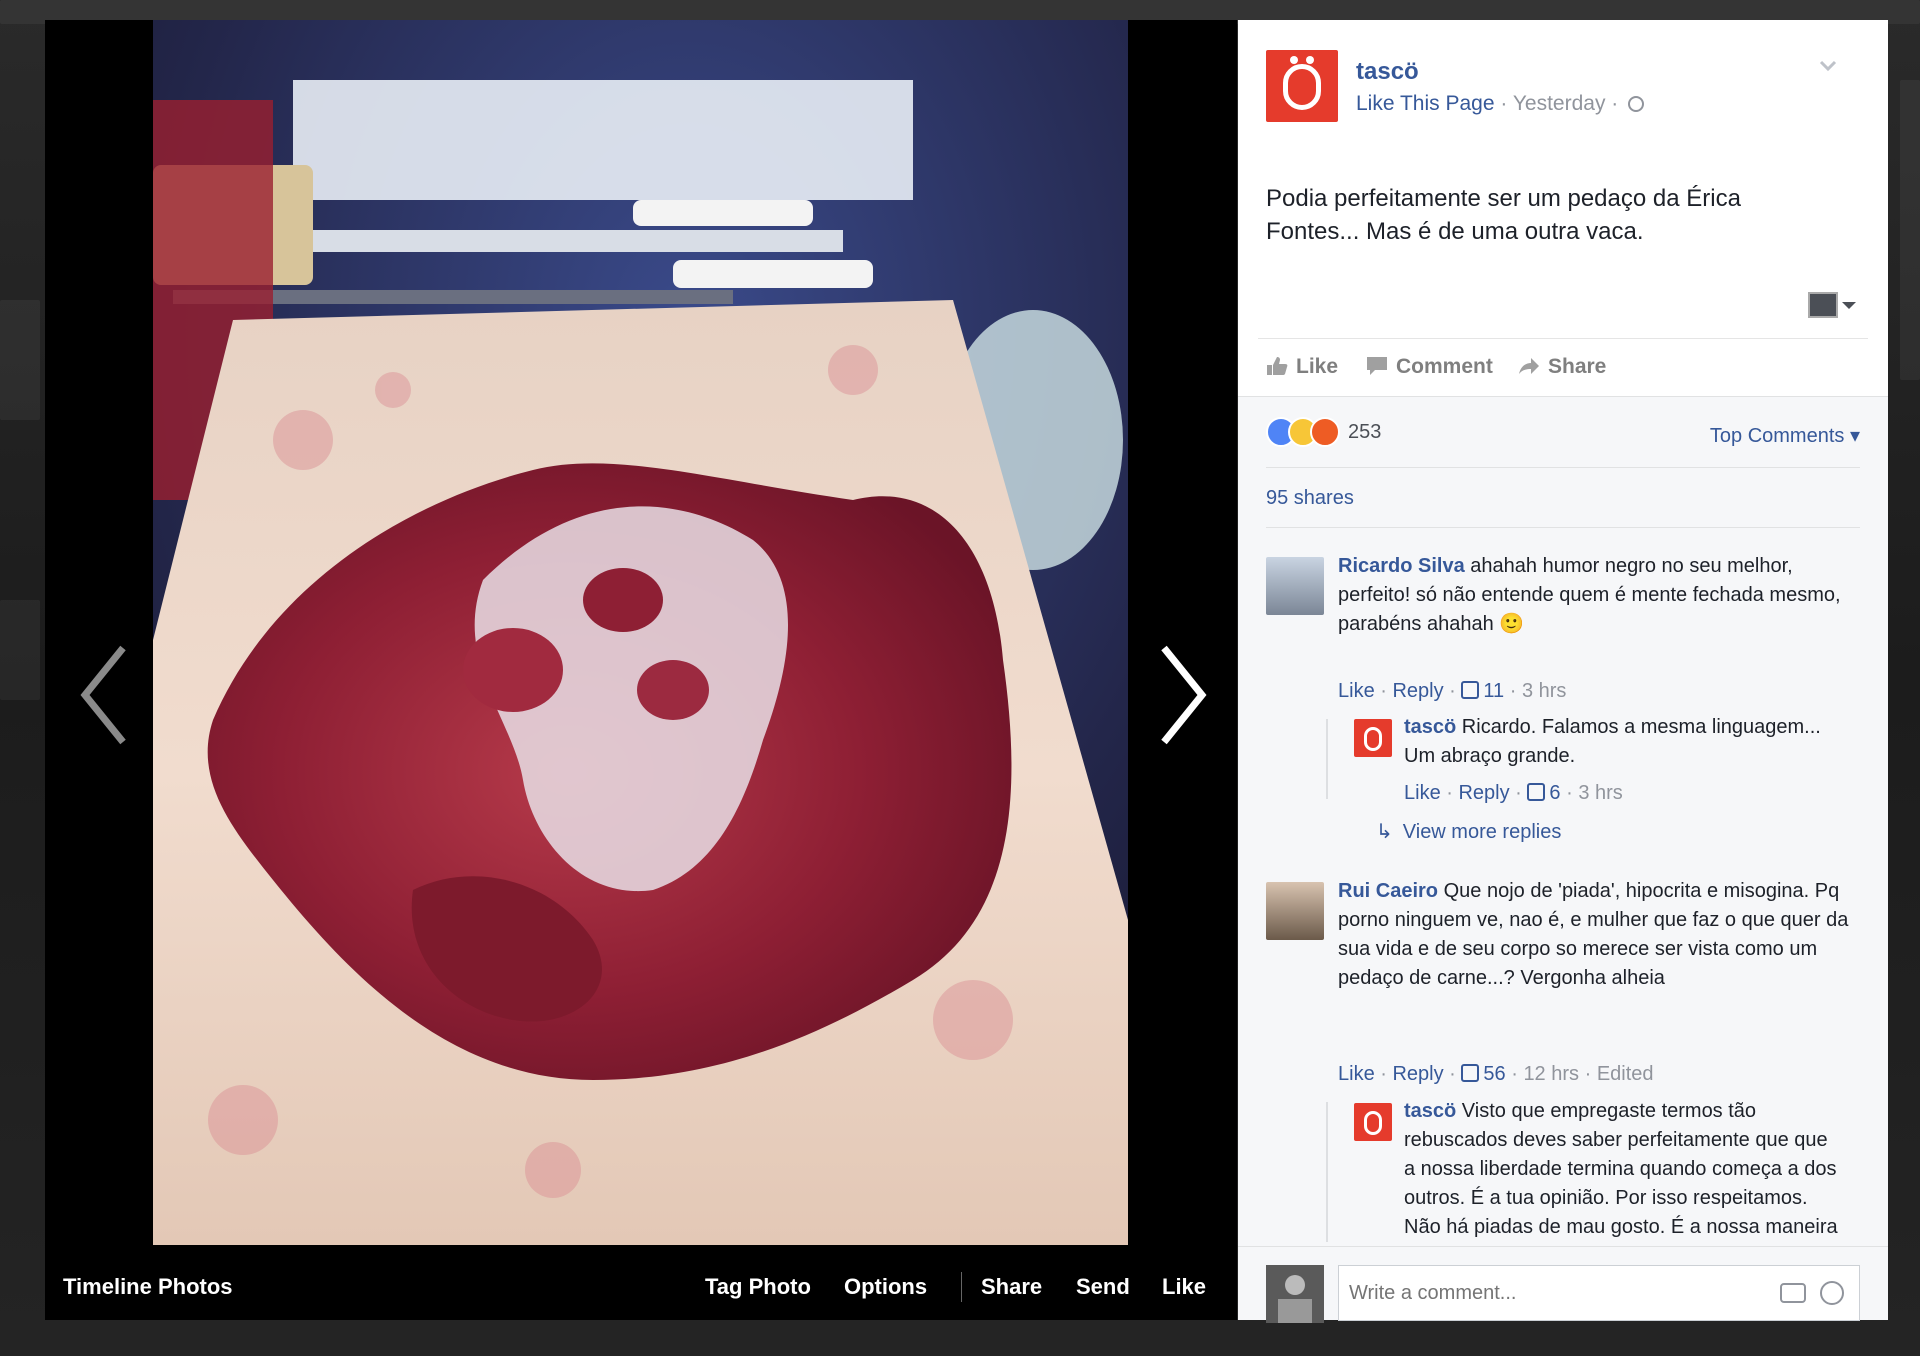  Describe the element at coordinates (1401, 566) in the screenshot. I see `comment-author: Ricardo Silva` at that location.